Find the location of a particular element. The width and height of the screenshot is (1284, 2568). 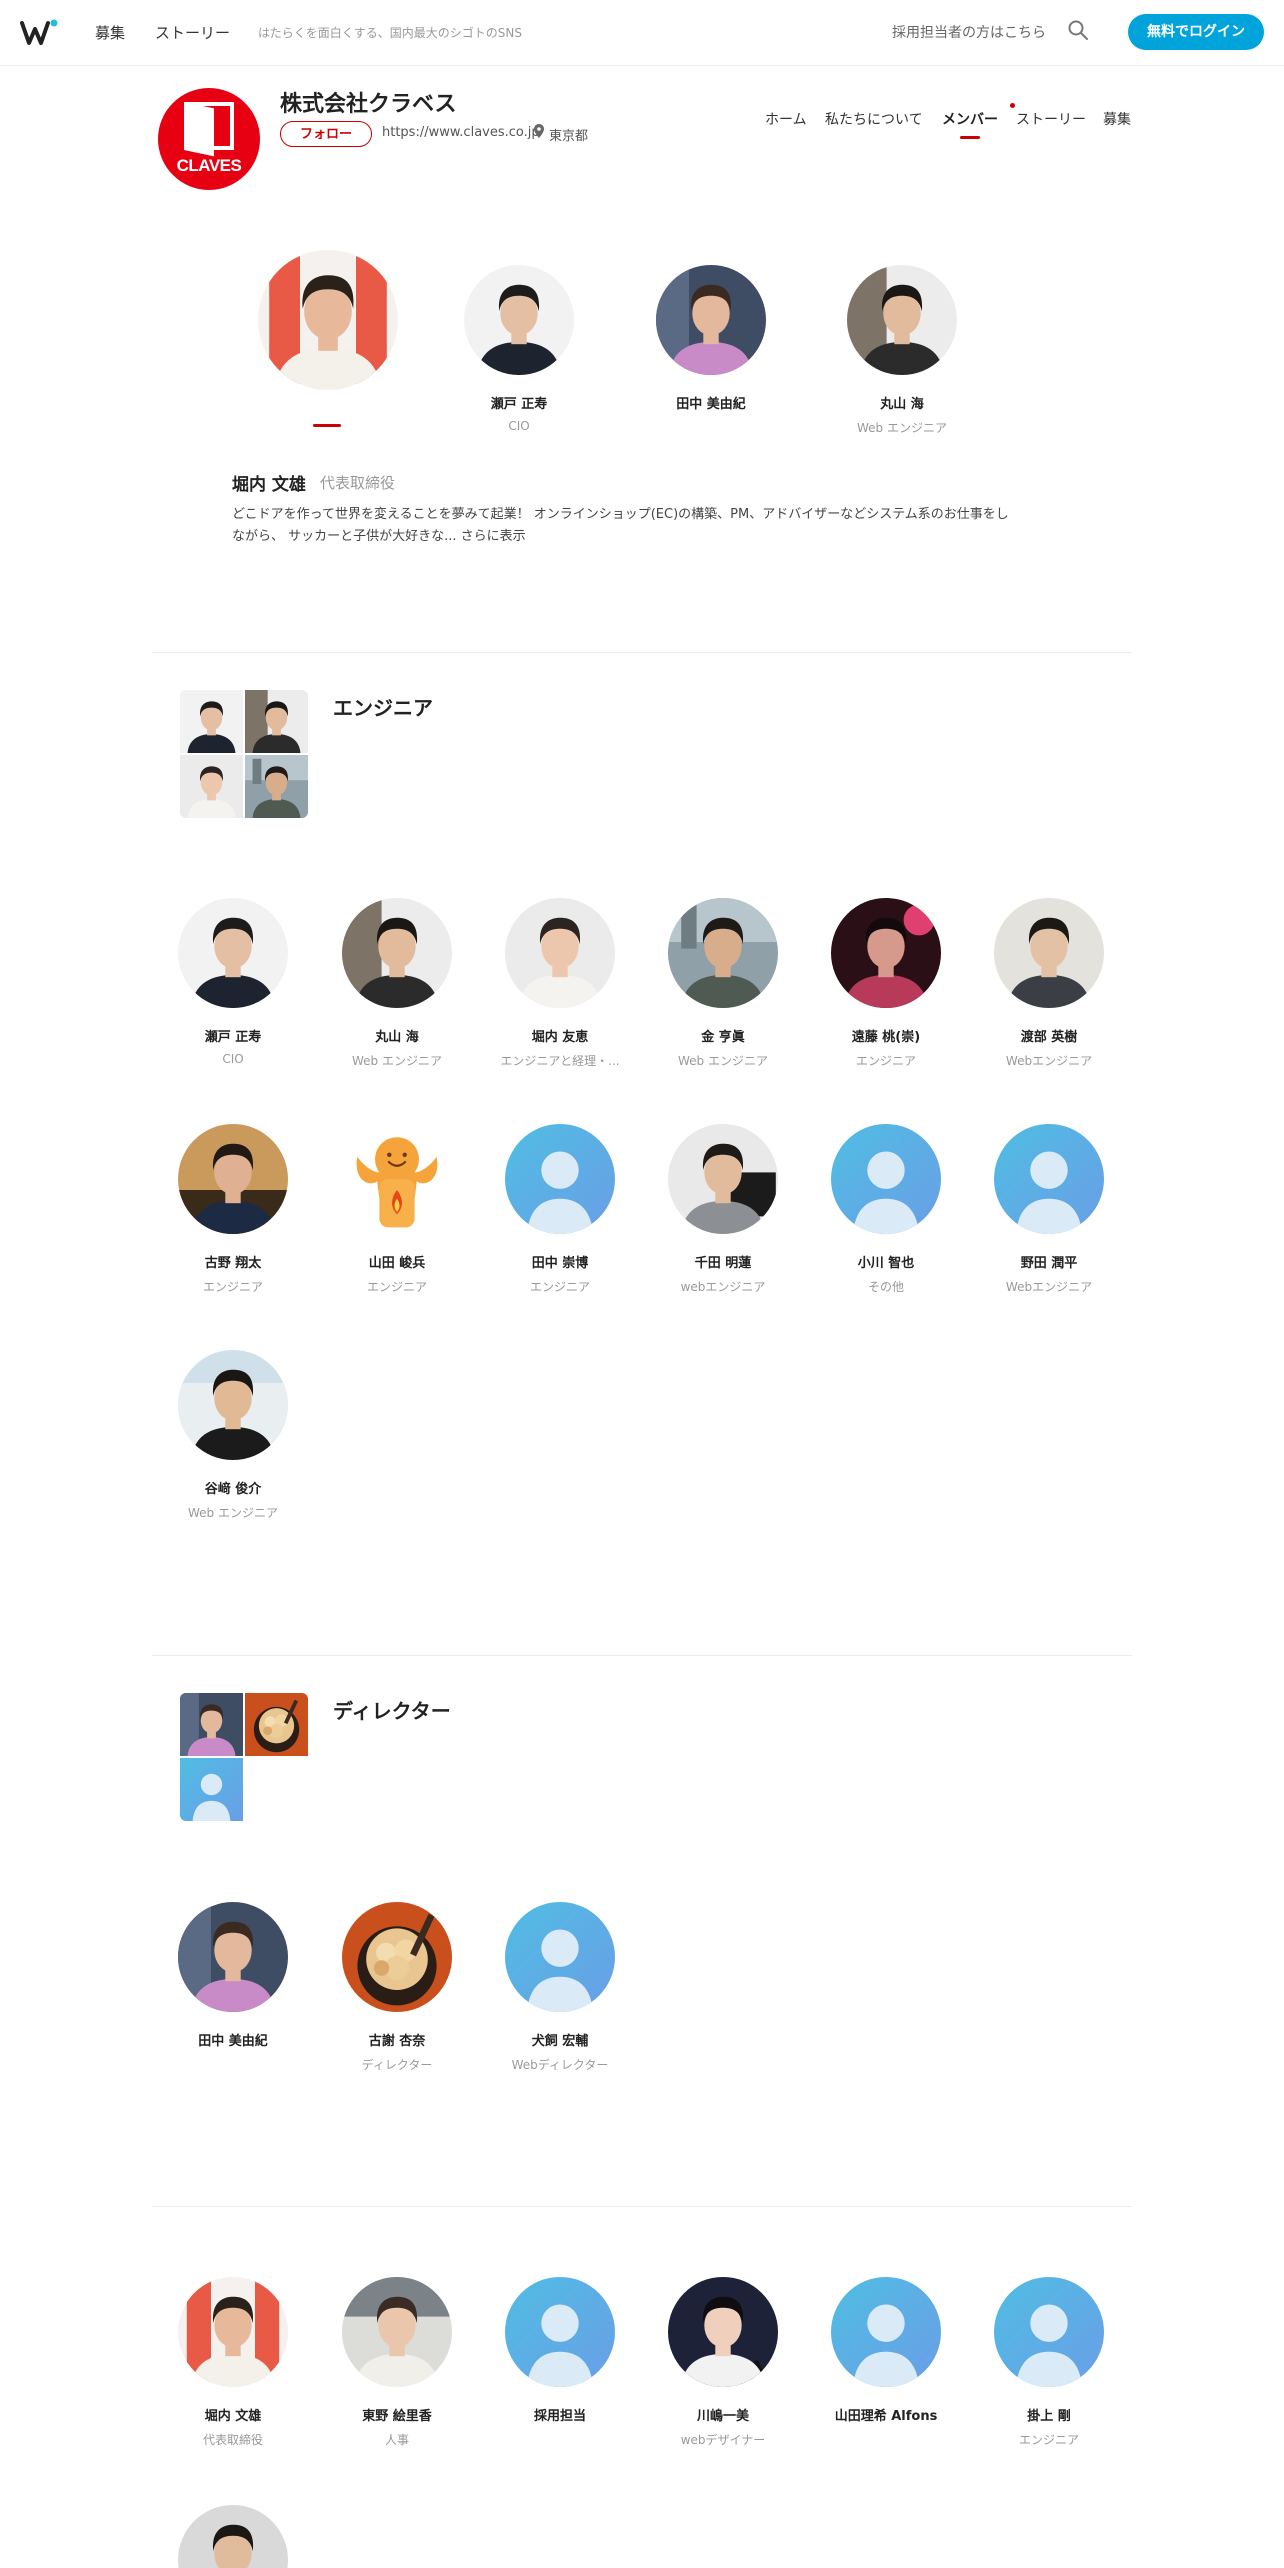

member-name: 古野 翔太 is located at coordinates (233, 1261).